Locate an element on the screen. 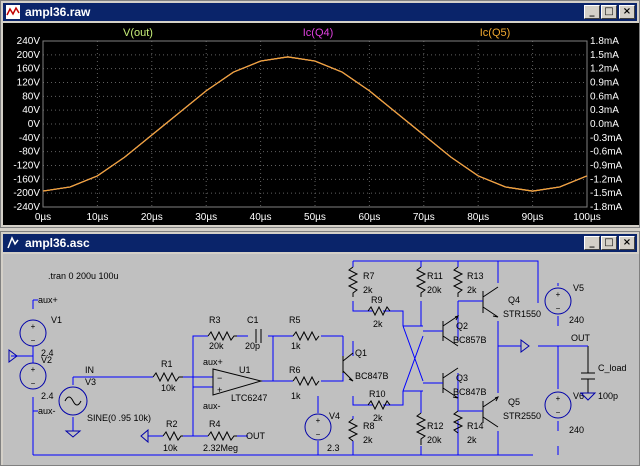  out-feedback-label: OUT is located at coordinates (256, 436).